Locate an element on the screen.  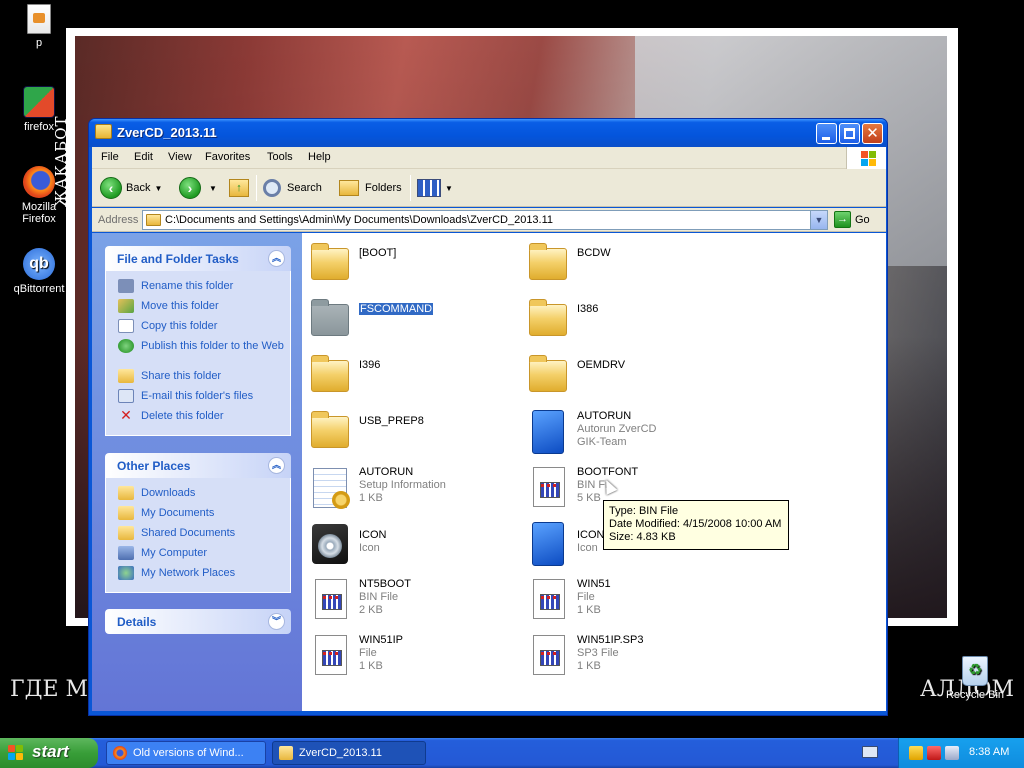
desktop-icon-firefox-folder: firefox is located at coordinates (39, 109).